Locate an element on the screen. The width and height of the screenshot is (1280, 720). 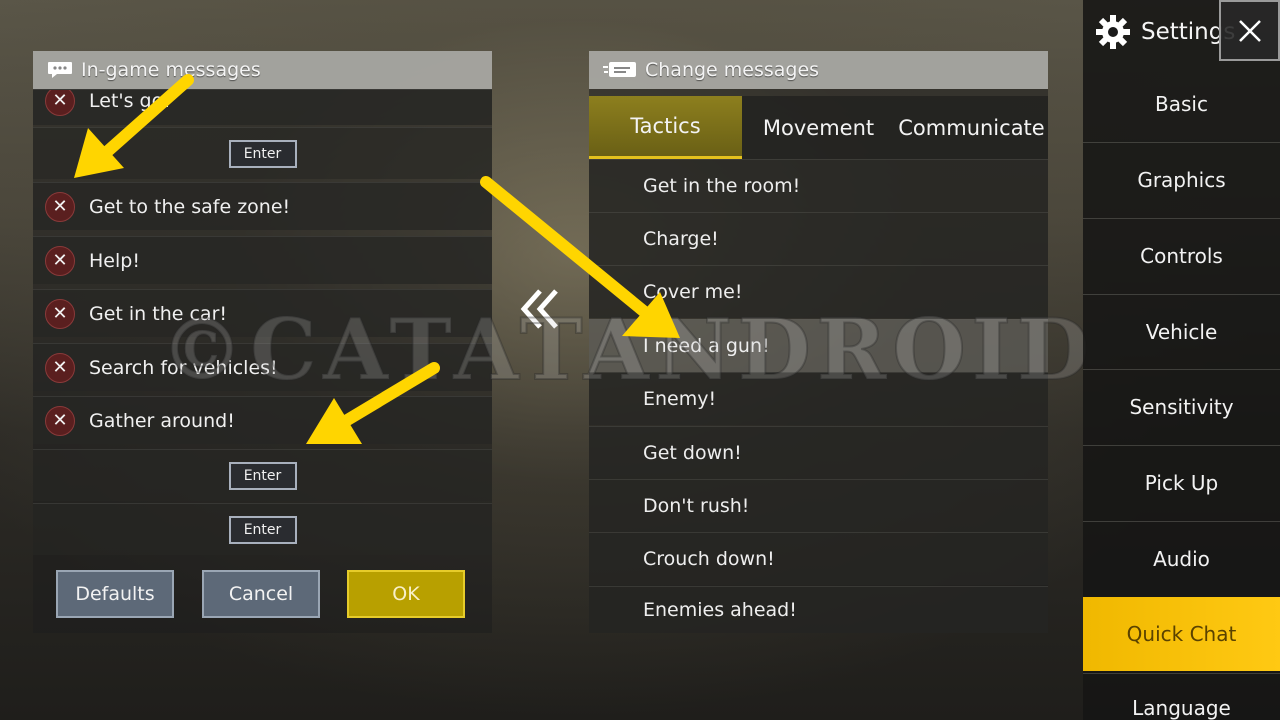
tab-tactics: Tactics is located at coordinates (665, 127).